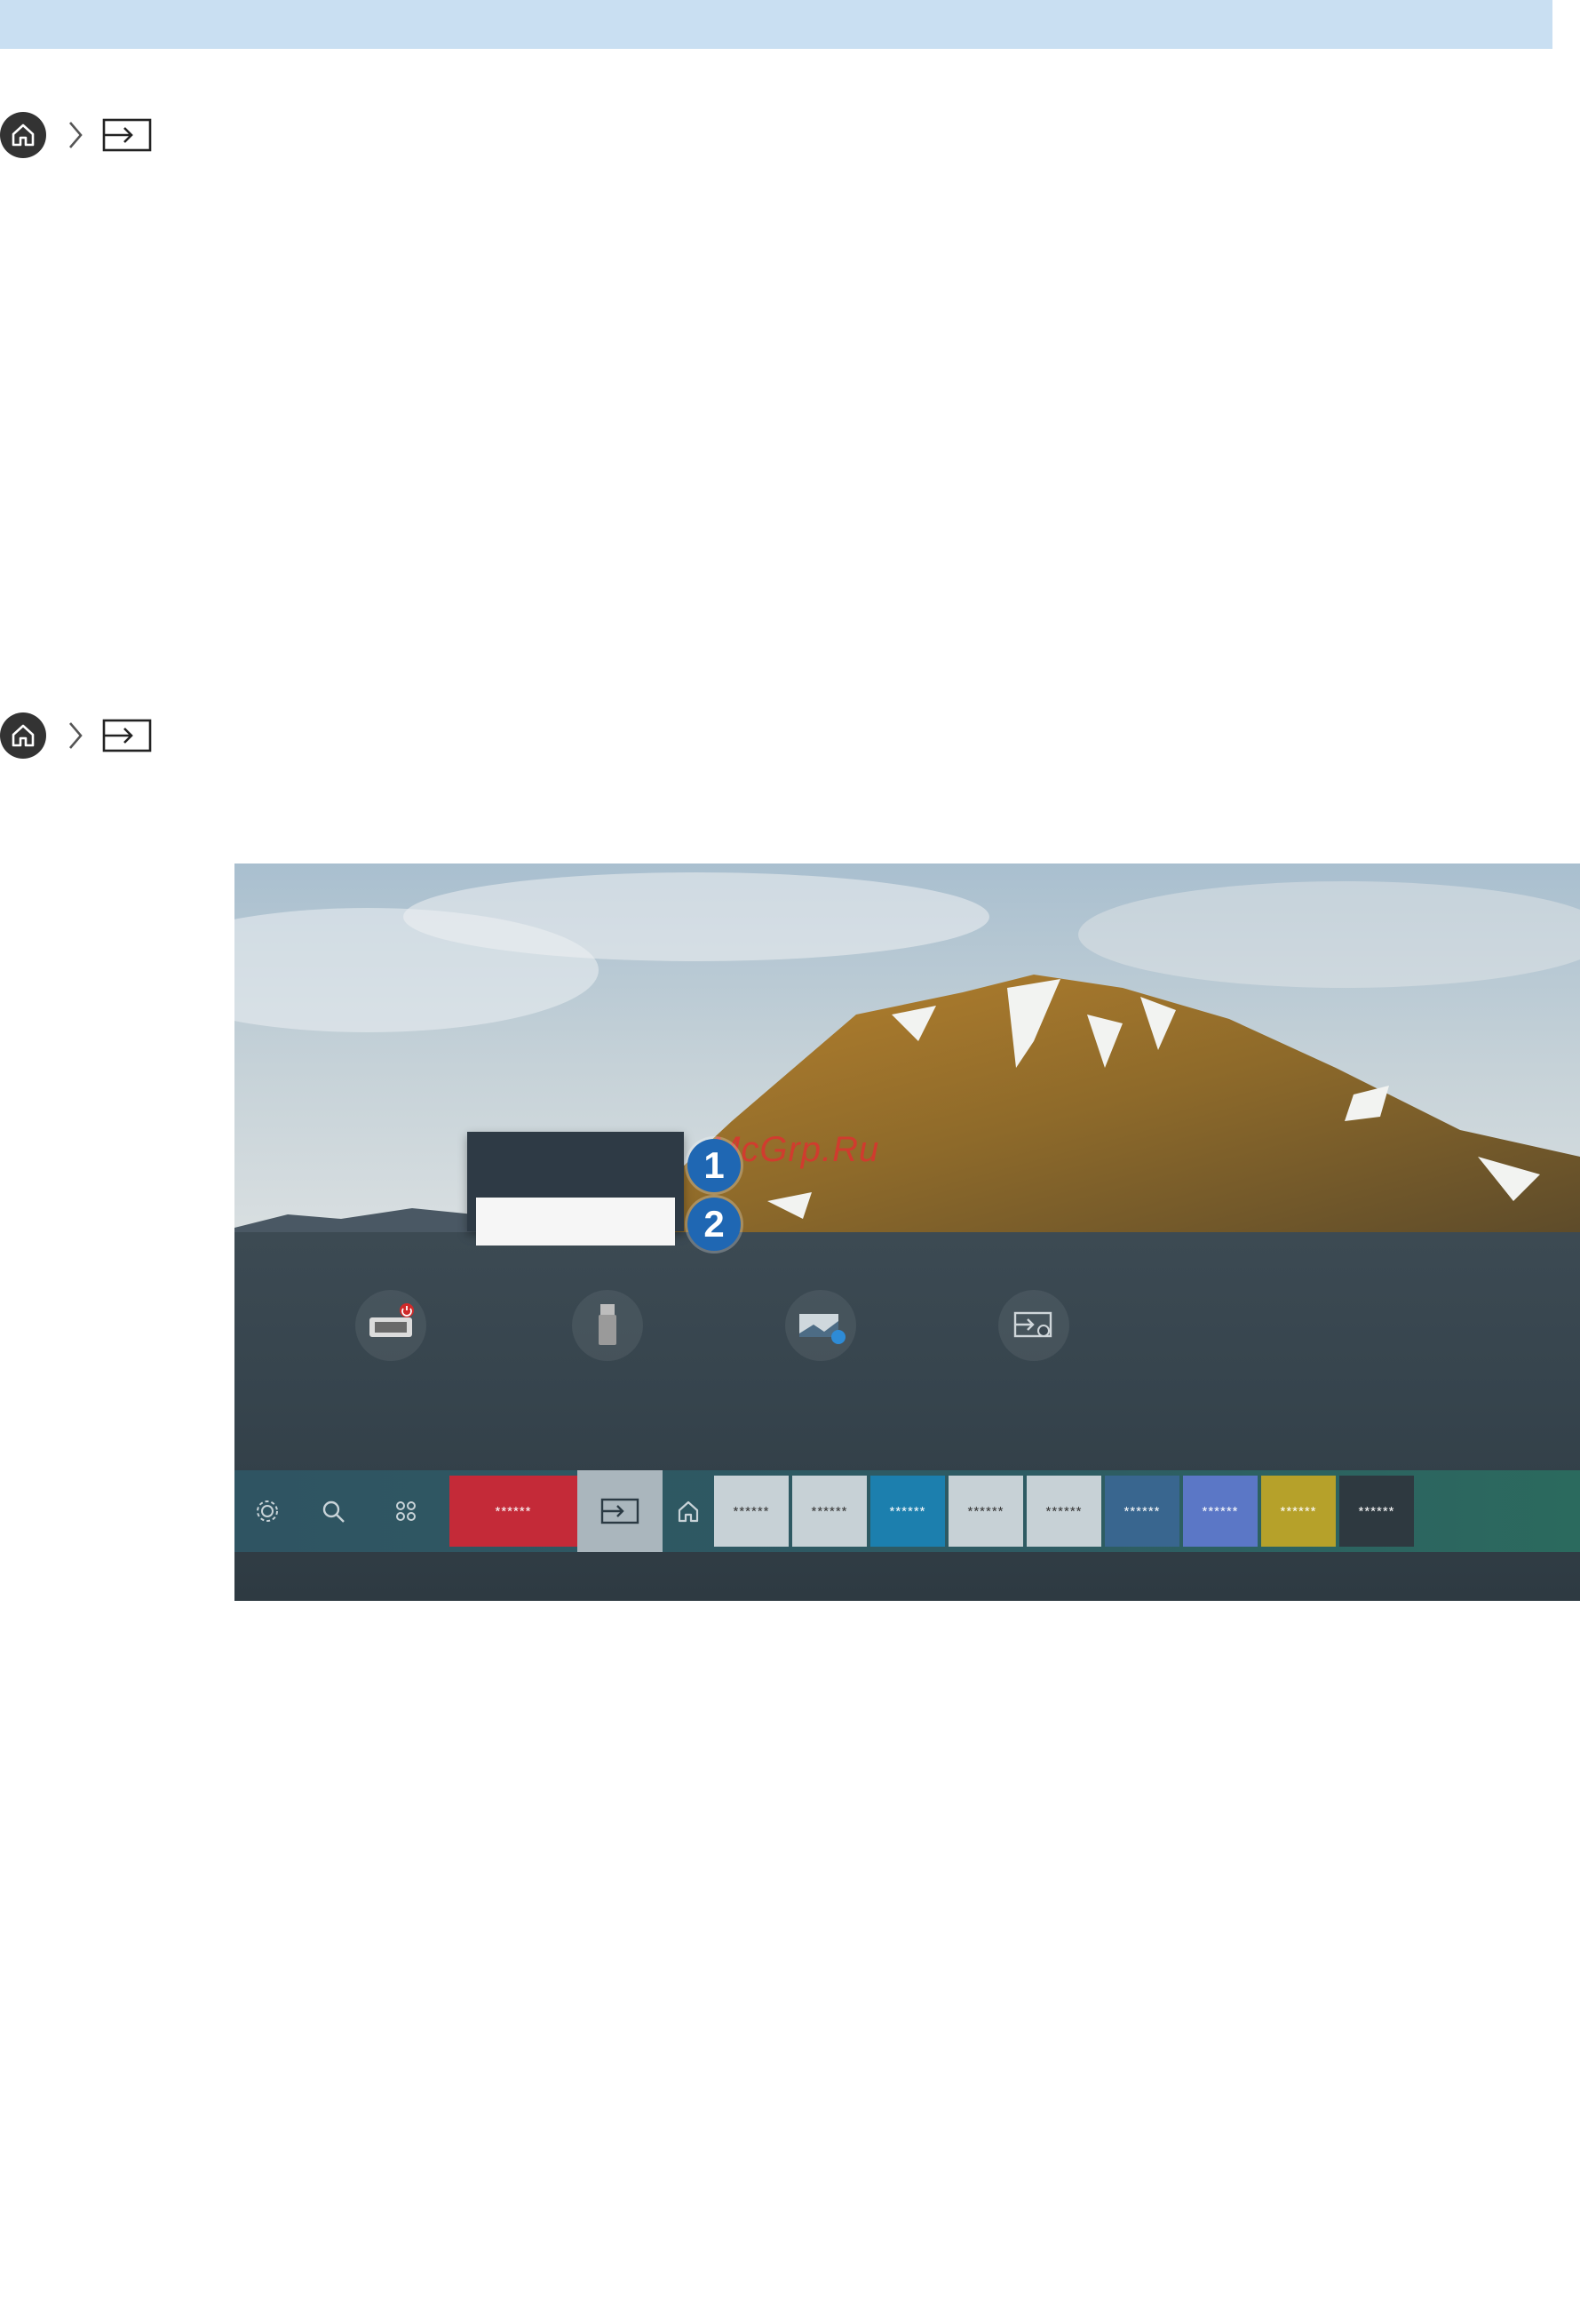 This screenshot has width=1580, height=2324. Describe the element at coordinates (391, 1320) in the screenshot. I see `hdmi-icon` at that location.